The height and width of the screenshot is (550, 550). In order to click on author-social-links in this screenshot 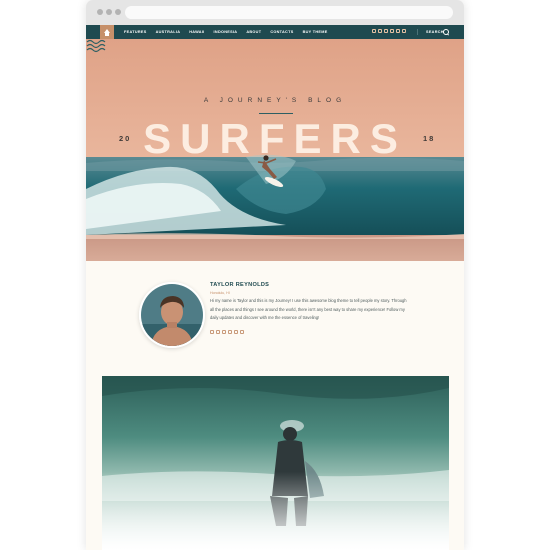, I will do `click(228, 332)`.